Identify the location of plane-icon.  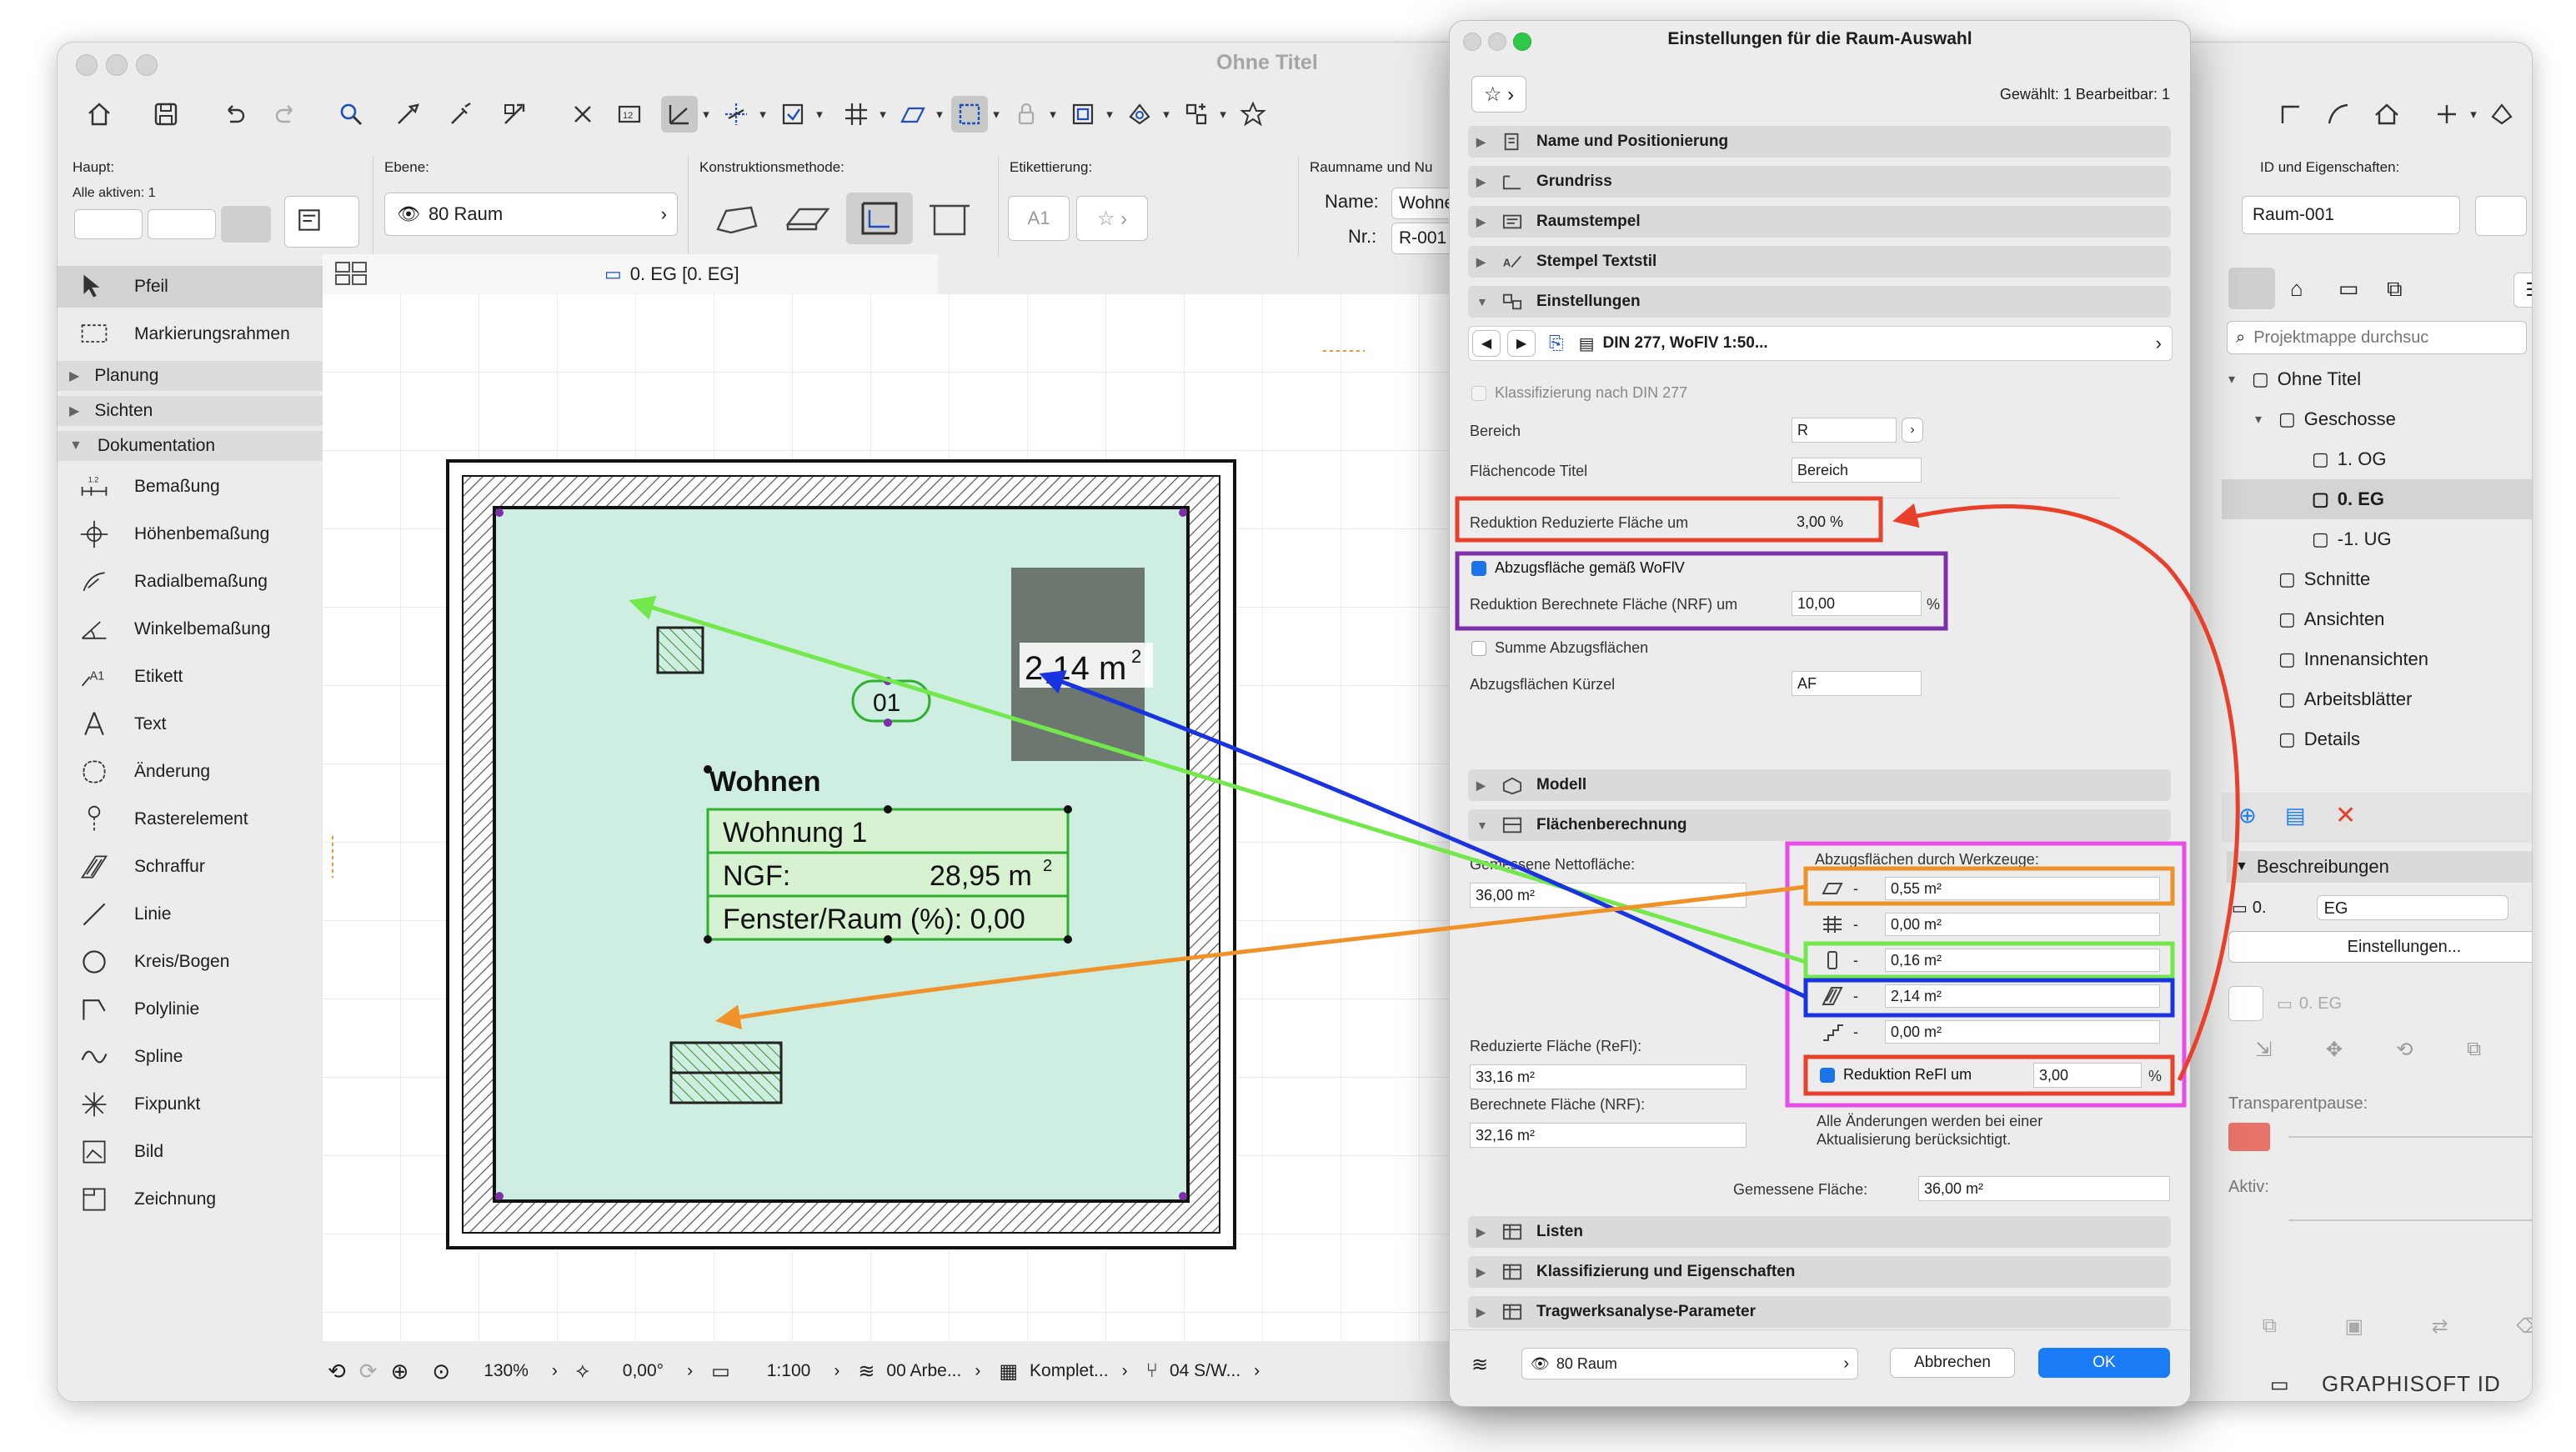
(913, 114).